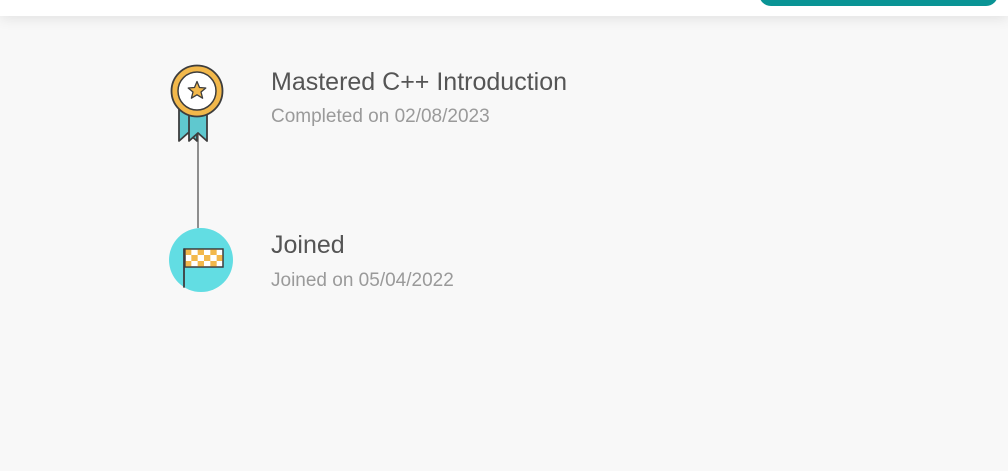 Image resolution: width=1008 pixels, height=471 pixels. What do you see at coordinates (308, 245) in the screenshot?
I see `entry-title: Joined` at bounding box center [308, 245].